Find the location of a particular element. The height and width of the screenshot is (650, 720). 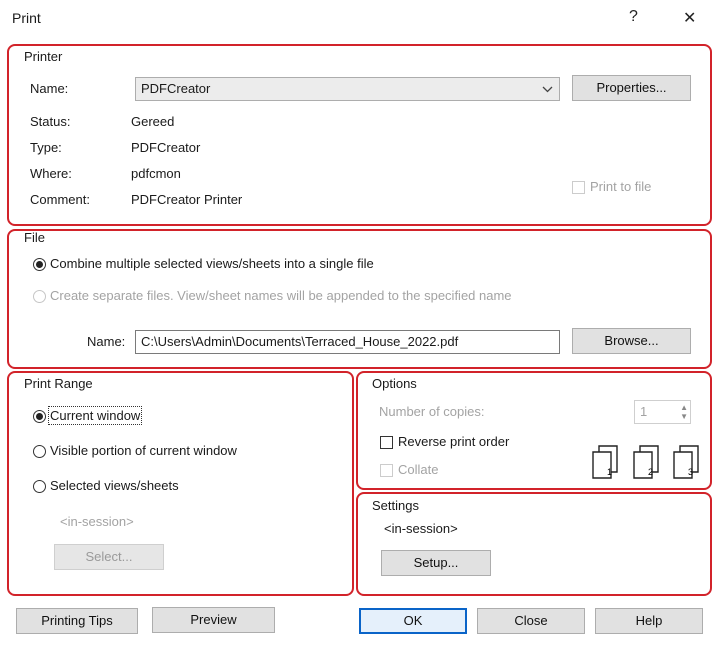

copies-input: 1 ▲ ▼ is located at coordinates (662, 412).